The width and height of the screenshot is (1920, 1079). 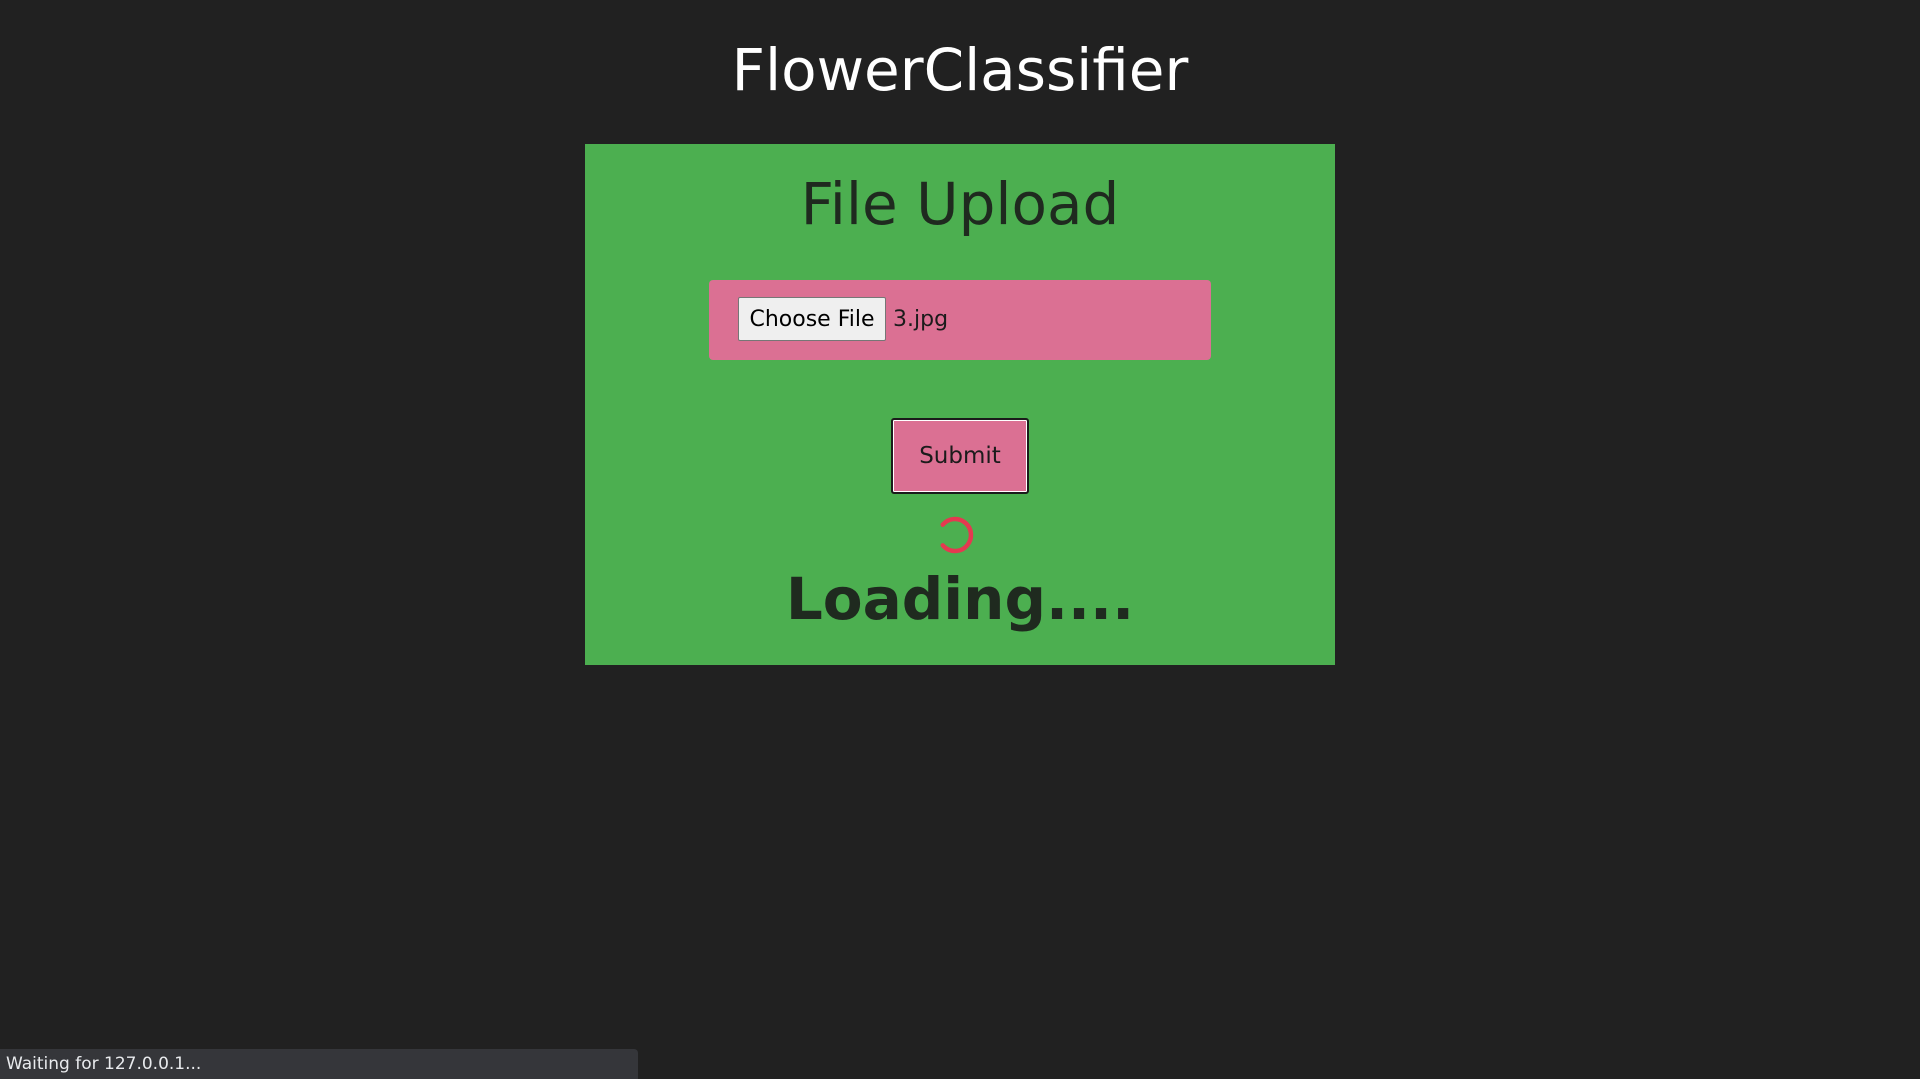 I want to click on selected-file-name: 3.jpg, so click(x=921, y=319).